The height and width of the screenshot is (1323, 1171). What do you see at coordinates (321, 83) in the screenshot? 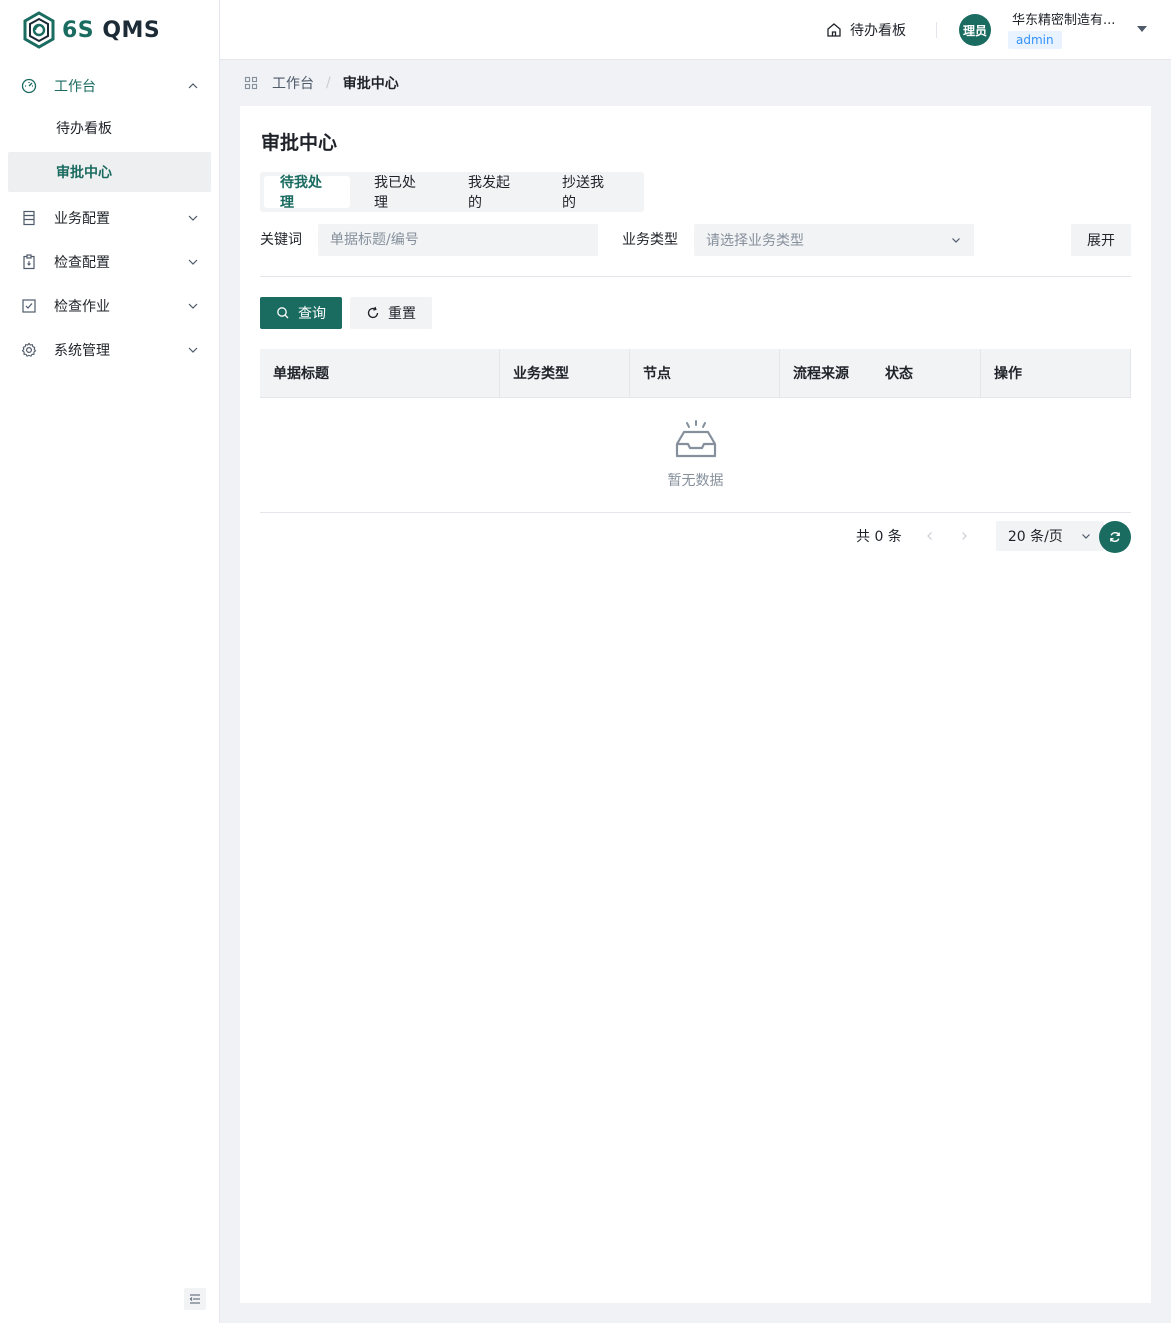
I see `breadcrumb: 工作台 / 审批中心` at bounding box center [321, 83].